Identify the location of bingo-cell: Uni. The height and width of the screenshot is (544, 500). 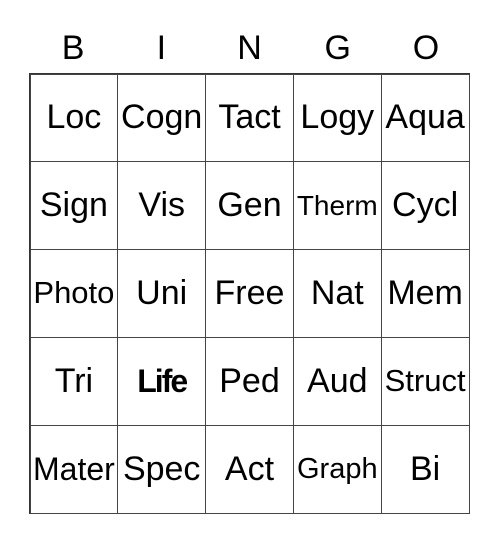
(162, 293).